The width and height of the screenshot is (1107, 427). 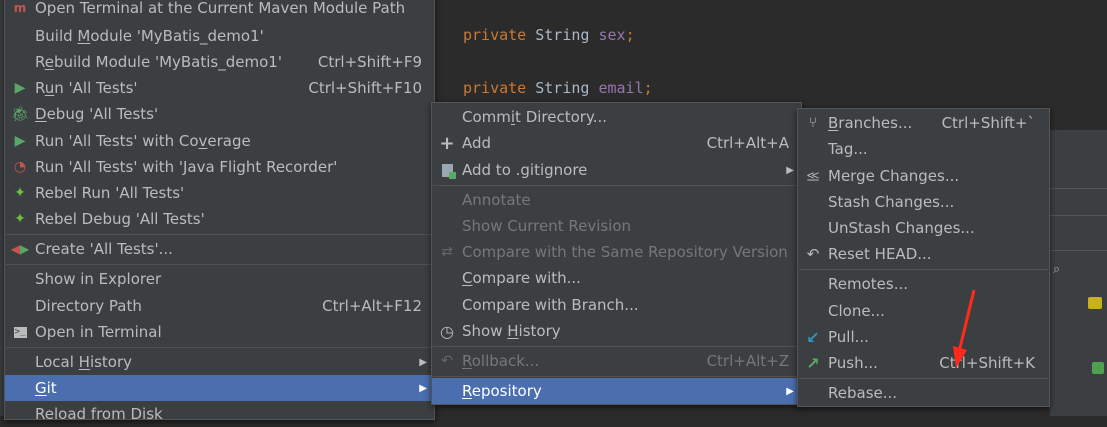 I want to click on debug-label: Debug 'All Tests', so click(x=97, y=114).